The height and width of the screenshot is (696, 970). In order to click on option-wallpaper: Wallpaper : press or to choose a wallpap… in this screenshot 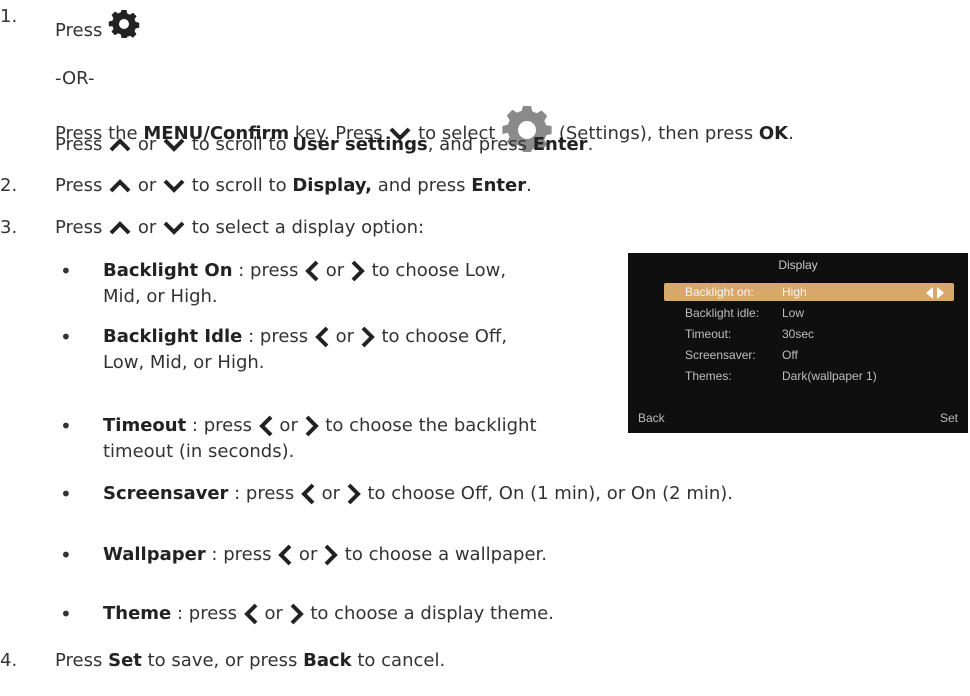, I will do `click(325, 555)`.